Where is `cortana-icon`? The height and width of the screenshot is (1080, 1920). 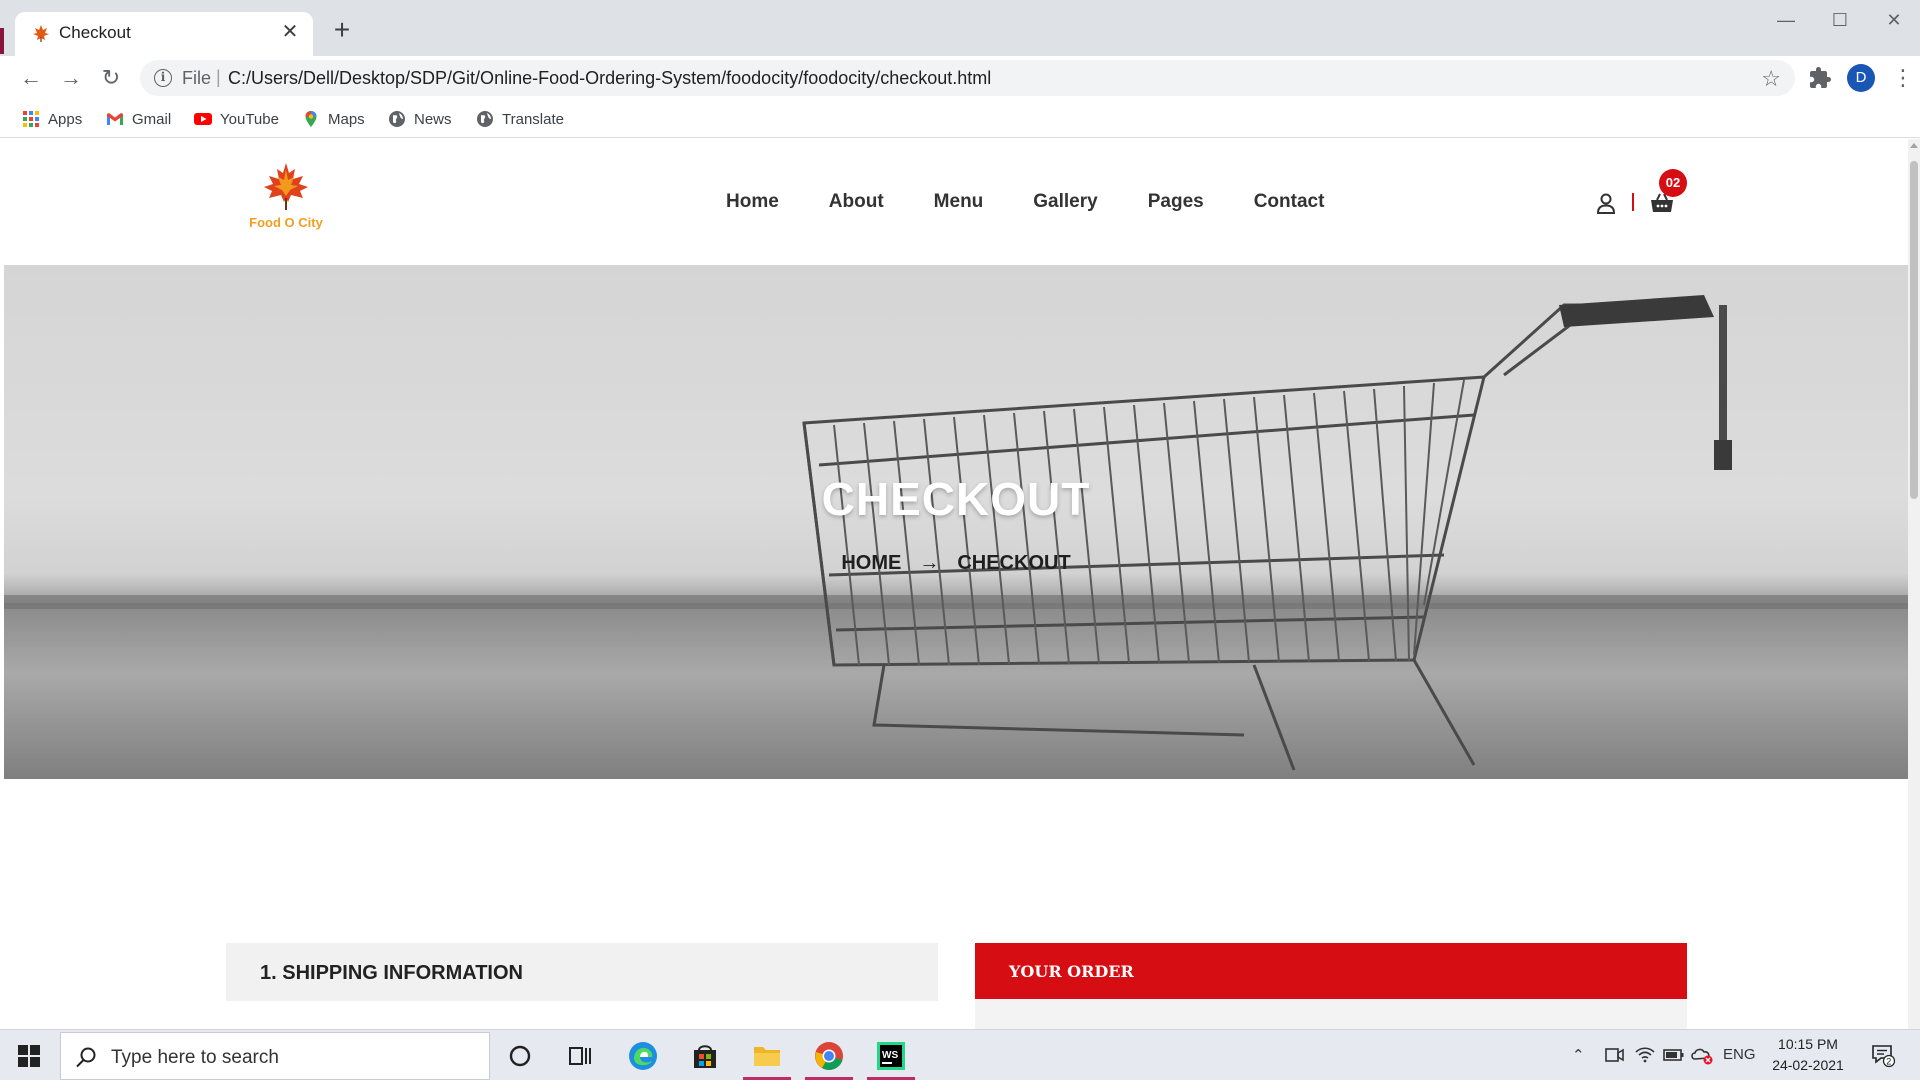 cortana-icon is located at coordinates (520, 1056).